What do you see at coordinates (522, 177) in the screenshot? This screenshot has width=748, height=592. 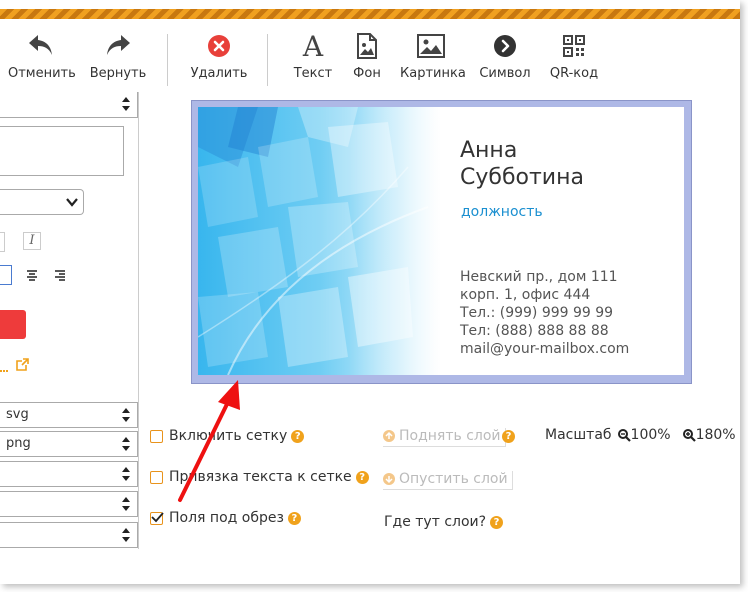 I see `card-last-name: Субботина` at bounding box center [522, 177].